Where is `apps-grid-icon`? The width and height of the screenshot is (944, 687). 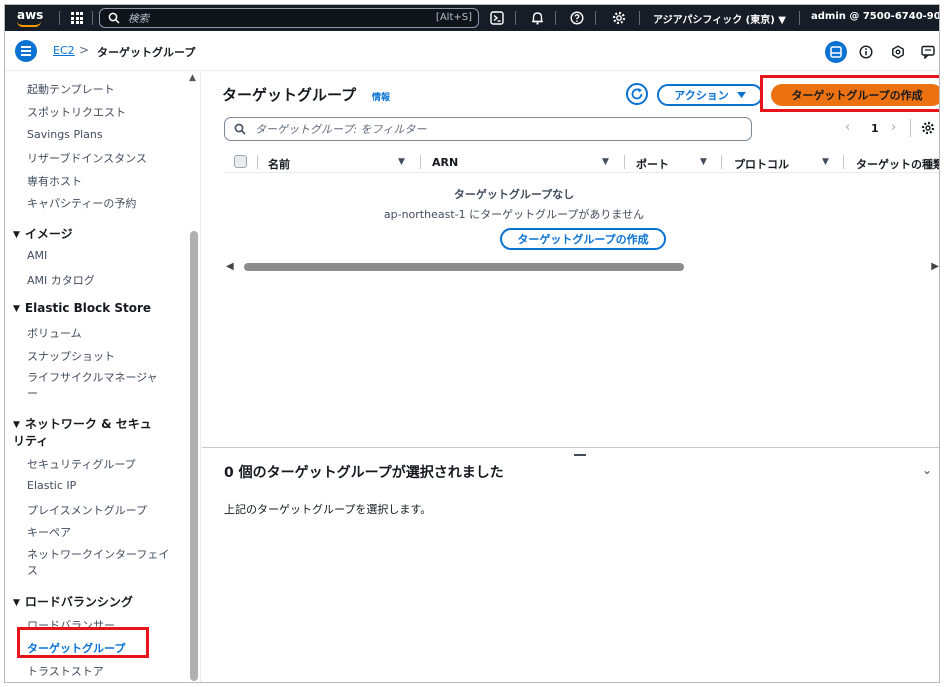 apps-grid-icon is located at coordinates (77, 18).